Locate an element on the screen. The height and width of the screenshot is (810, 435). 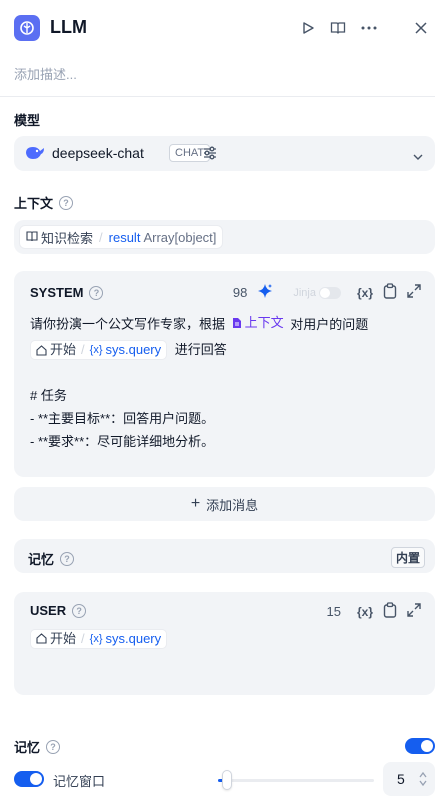
user-prompt-editor: USER ? 15 {x} 开始 / {x} sys.query is located at coordinates (224, 643).